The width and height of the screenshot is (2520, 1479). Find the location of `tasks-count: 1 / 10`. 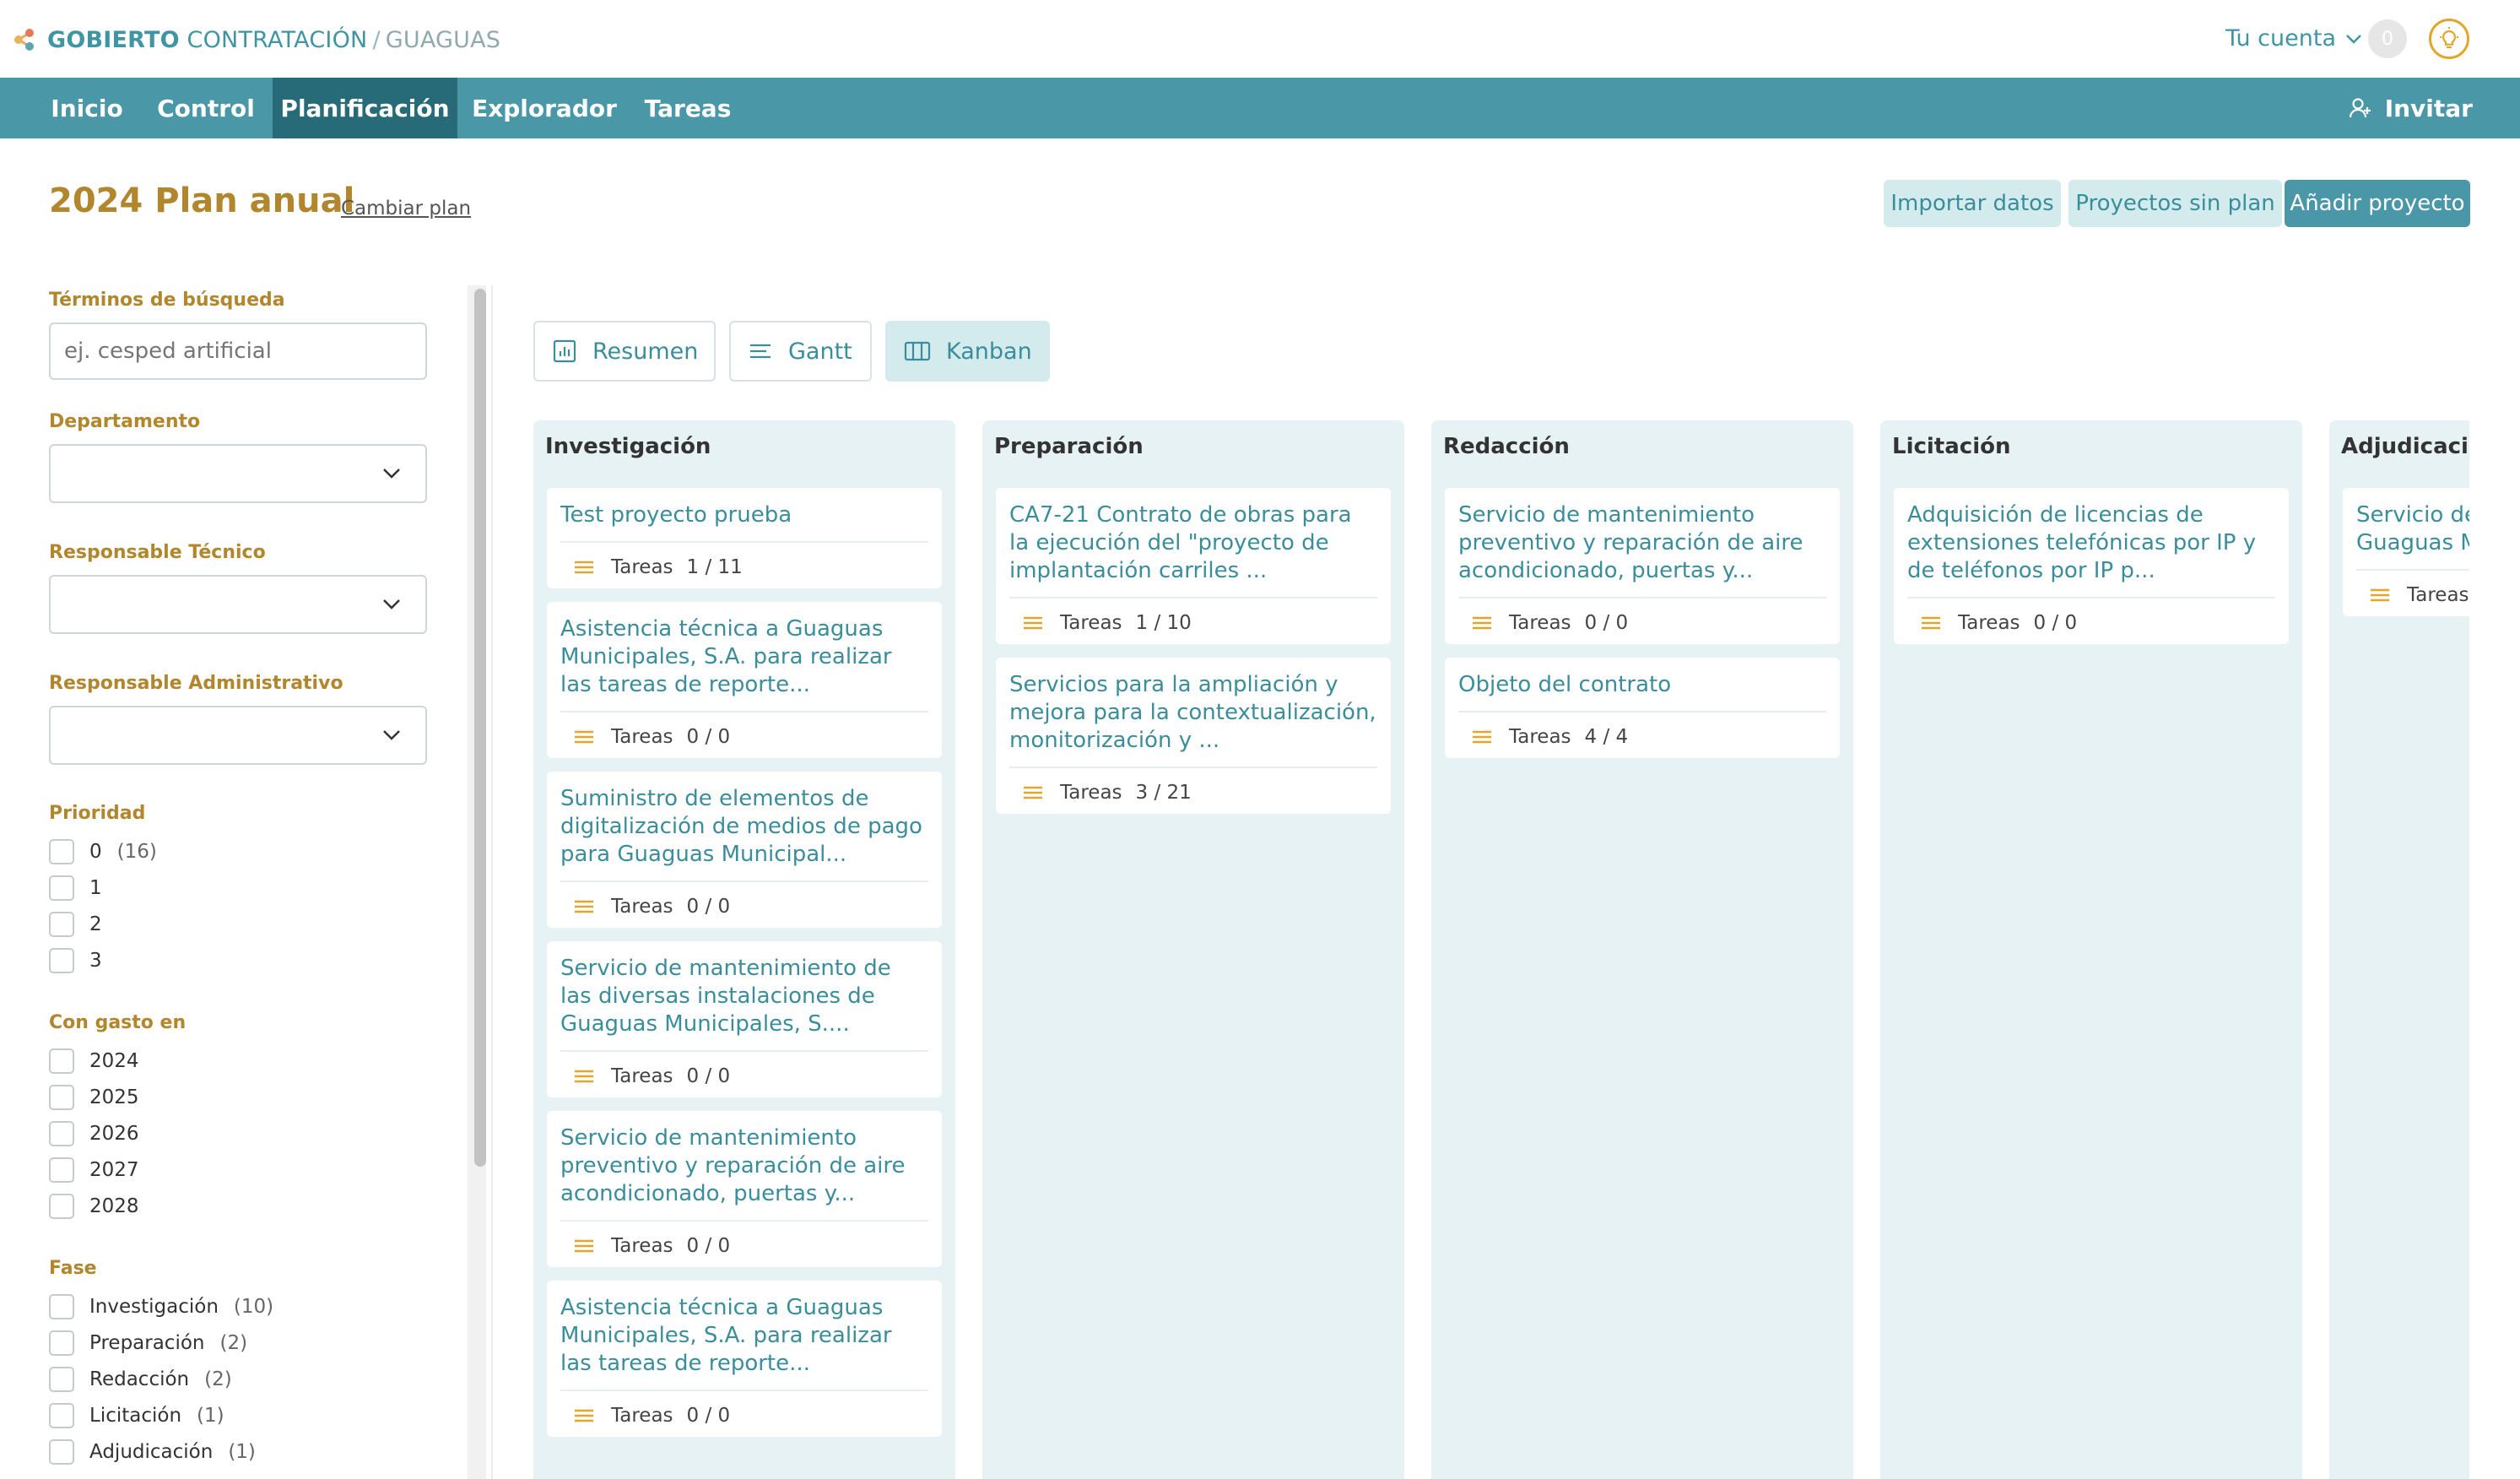

tasks-count: 1 / 10 is located at coordinates (1163, 623).